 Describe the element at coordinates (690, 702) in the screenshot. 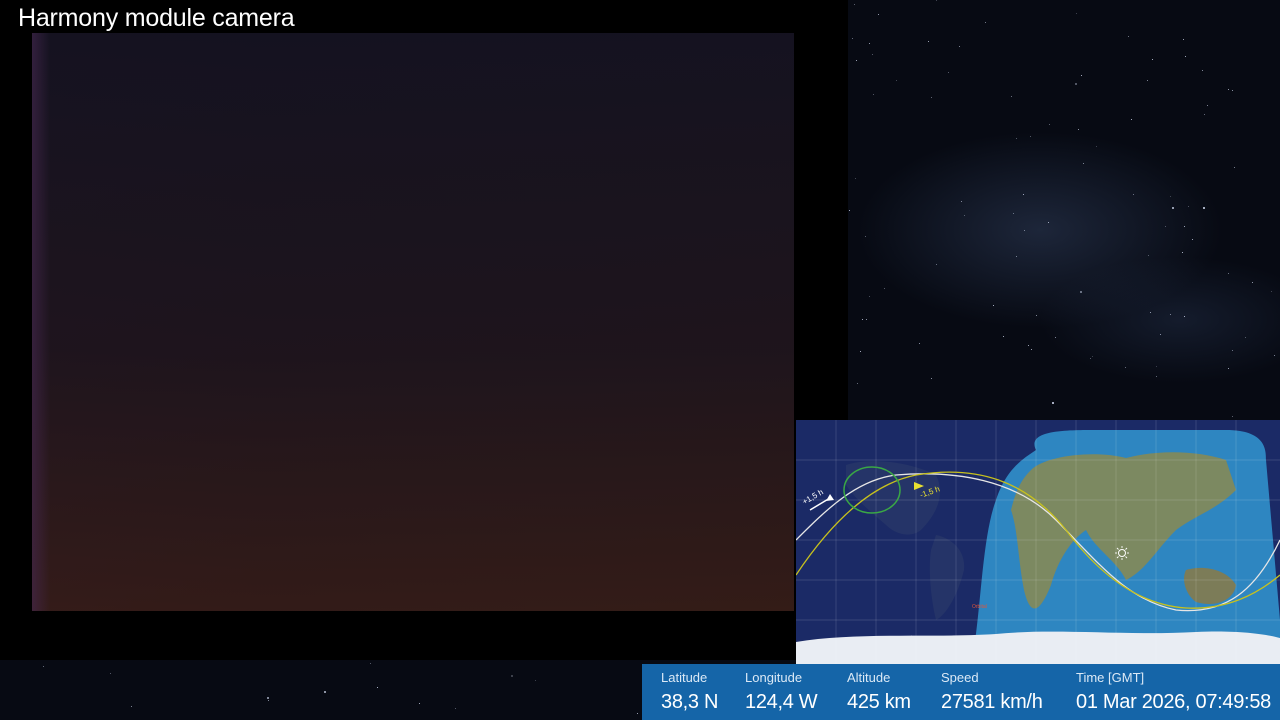

I see `latitude-value: 38,3 N` at that location.